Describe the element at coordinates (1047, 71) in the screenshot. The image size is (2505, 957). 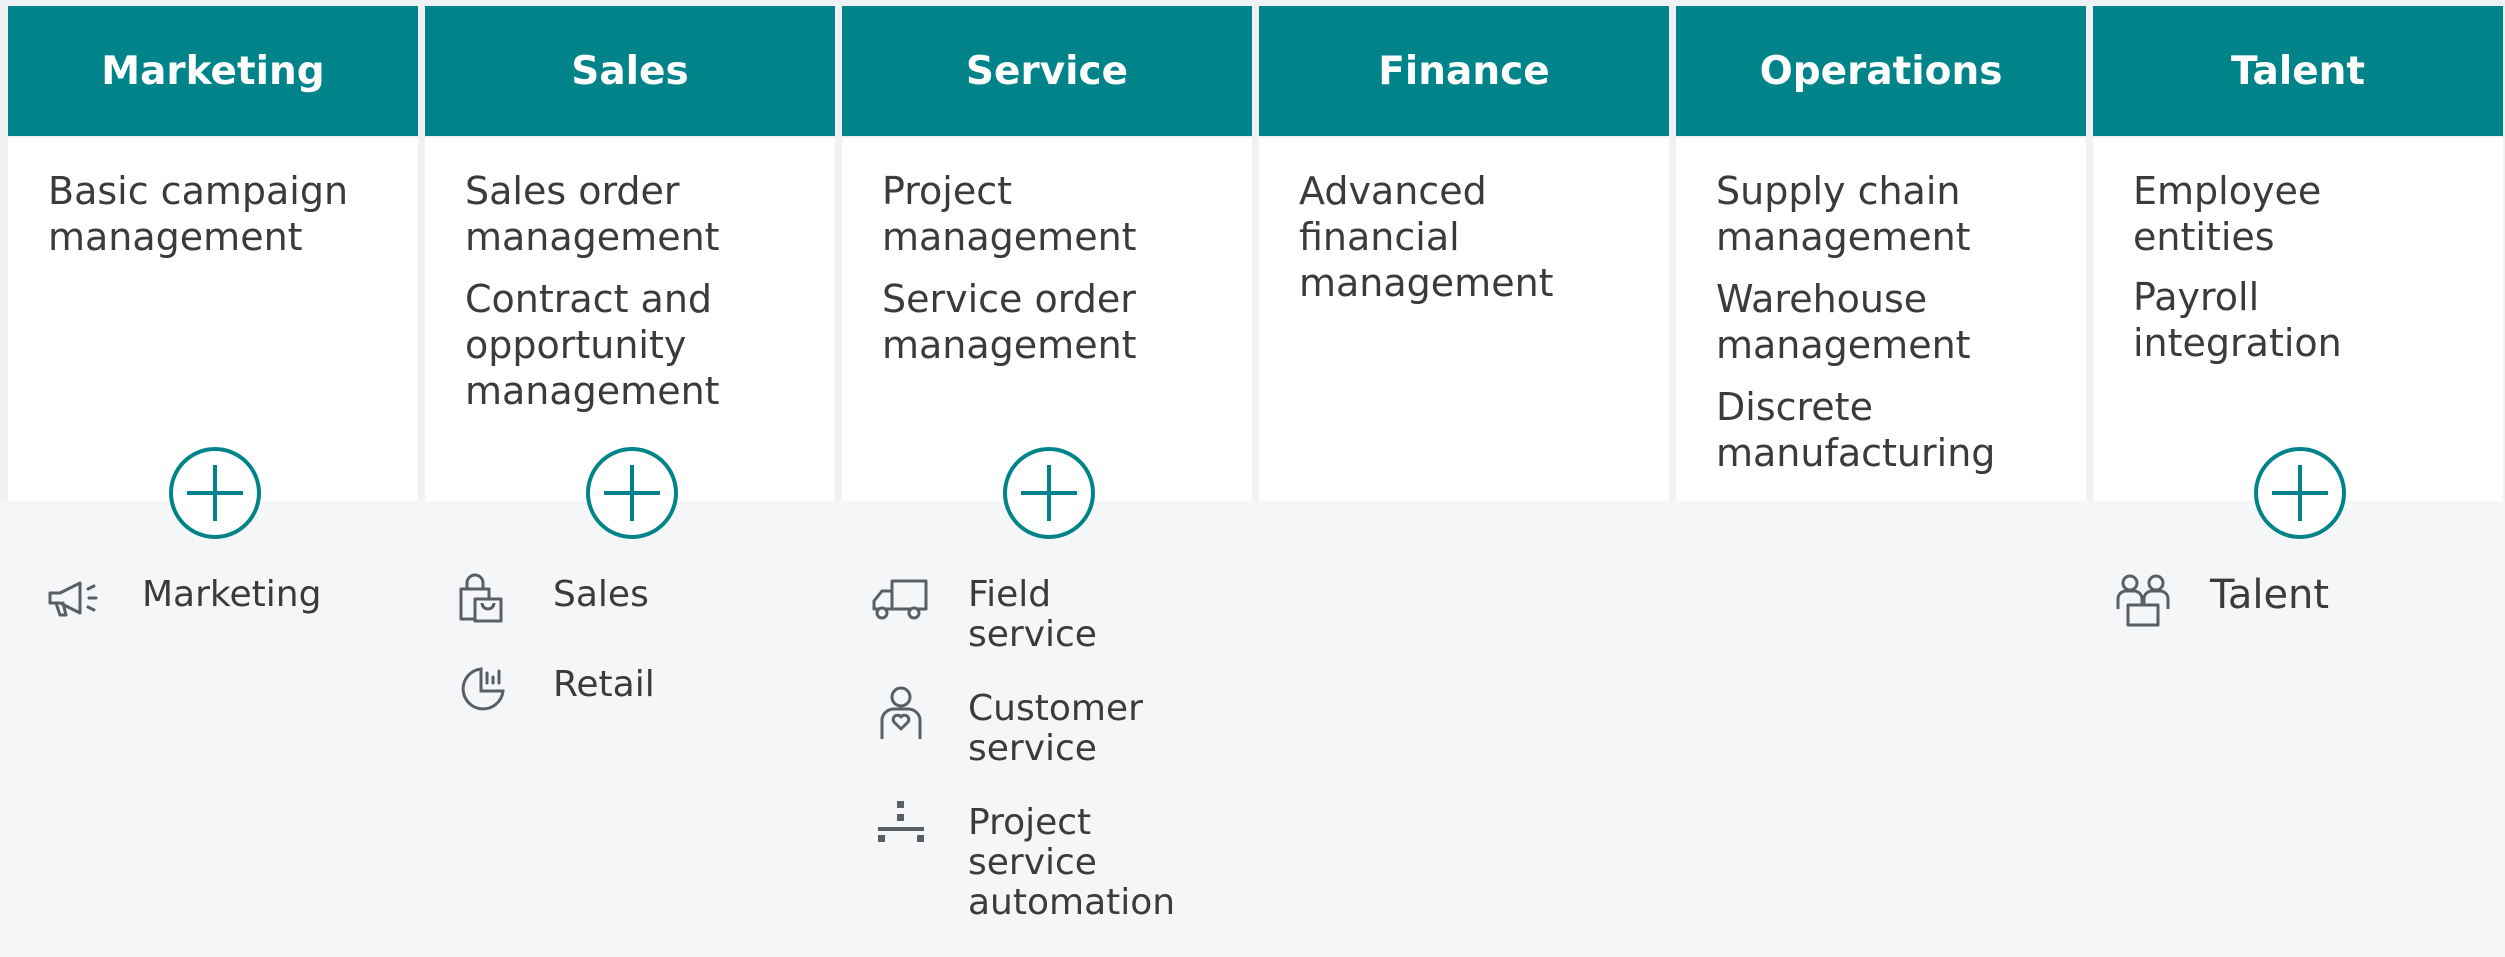
I see `column-header: Service` at that location.